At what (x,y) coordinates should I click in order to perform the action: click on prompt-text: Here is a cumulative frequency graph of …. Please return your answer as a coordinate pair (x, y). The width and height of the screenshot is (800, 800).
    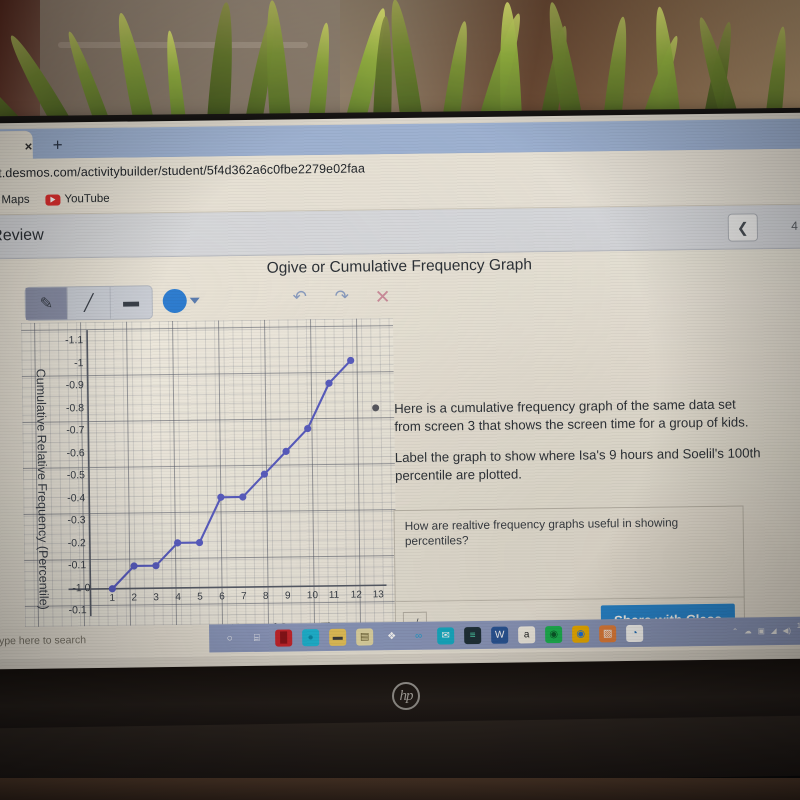
    Looking at the image, I should click on (579, 440).